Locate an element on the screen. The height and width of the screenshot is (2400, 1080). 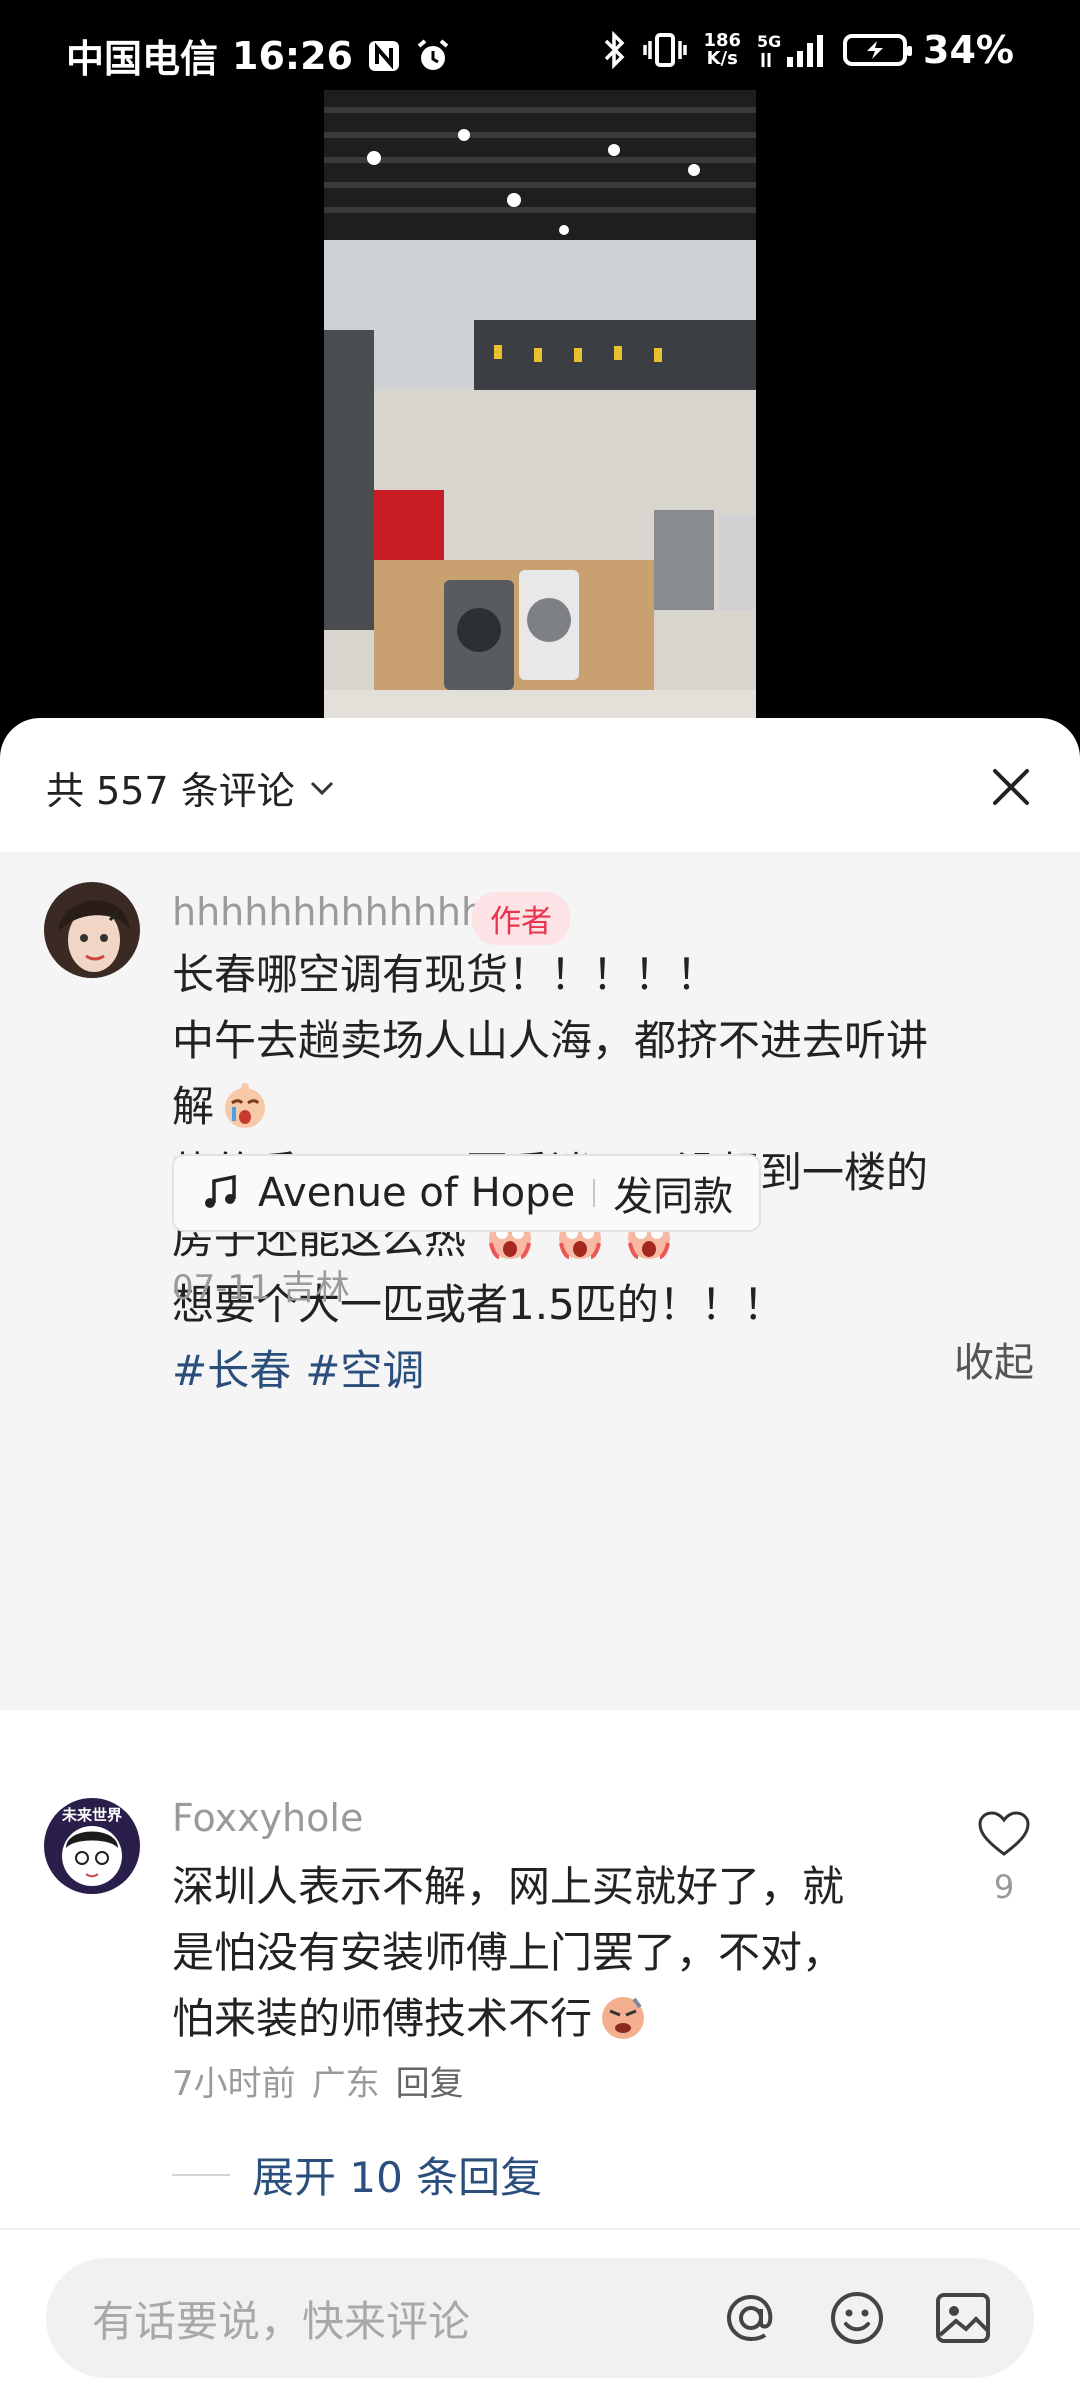
author-badge: 作者 is located at coordinates (521, 918).